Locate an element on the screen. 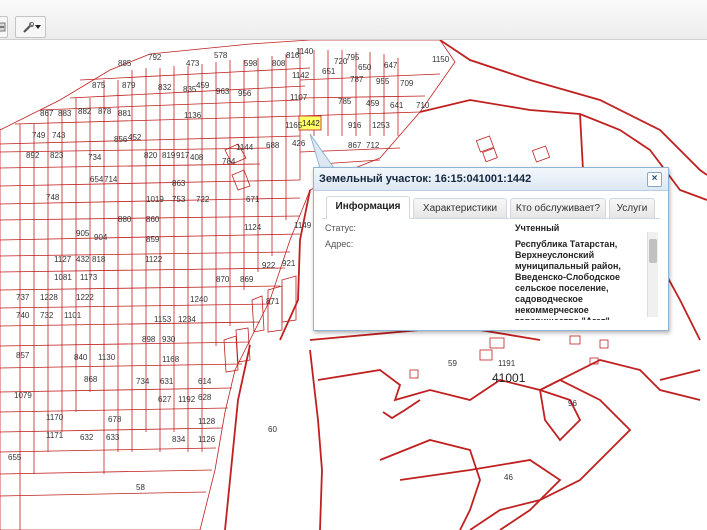  parcel-label: 1149 is located at coordinates (303, 225).